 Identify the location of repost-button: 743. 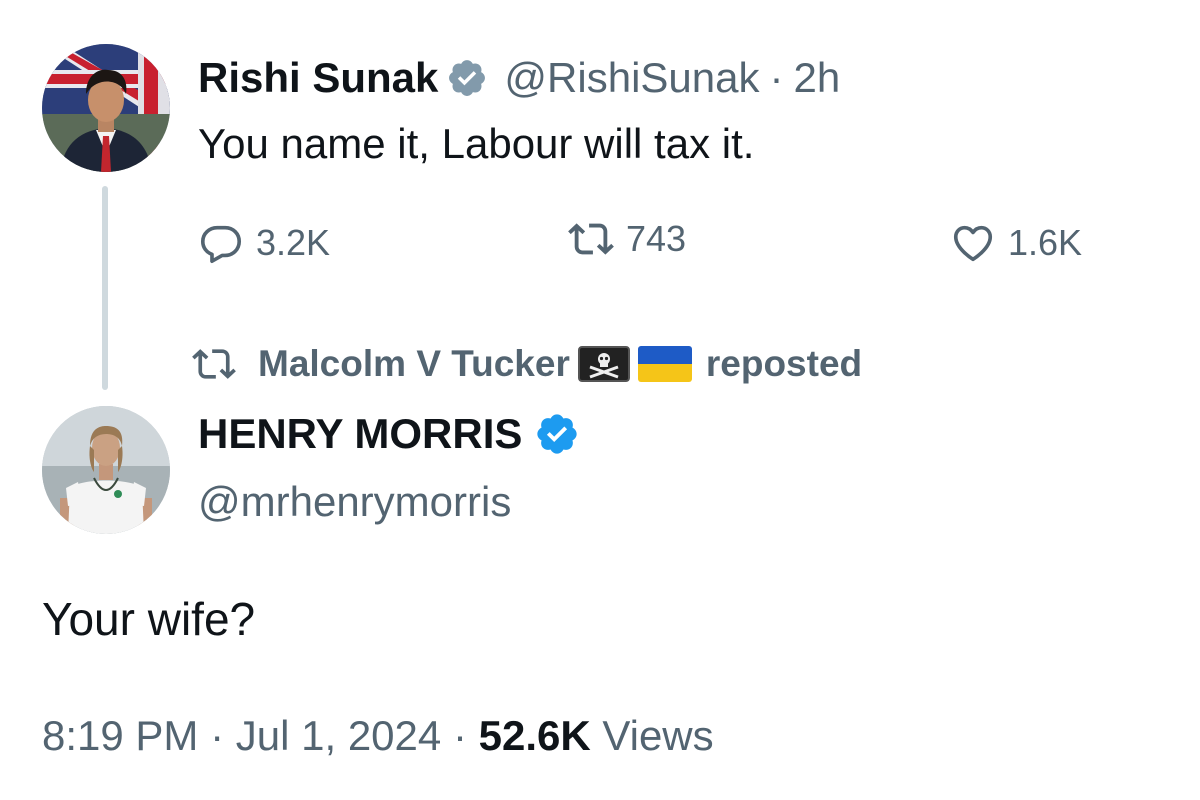
(627, 239).